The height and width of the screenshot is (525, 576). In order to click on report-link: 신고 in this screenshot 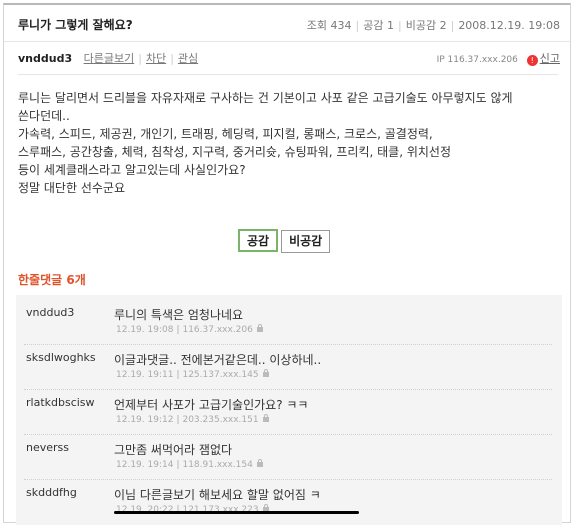, I will do `click(550, 58)`.